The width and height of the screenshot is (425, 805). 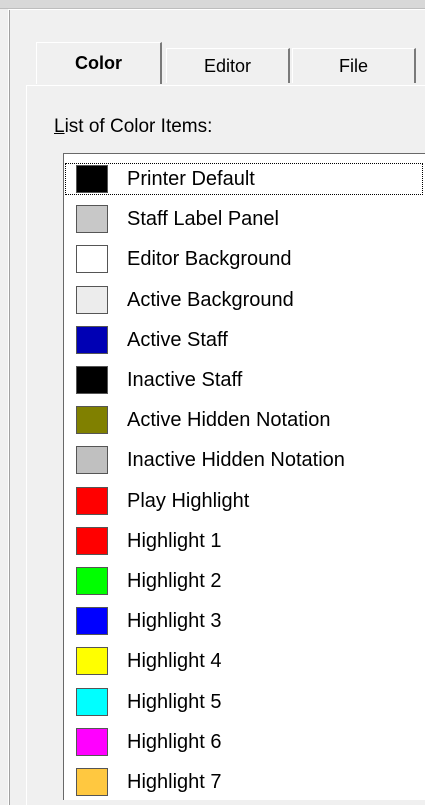 What do you see at coordinates (244, 581) in the screenshot?
I see `list-item: Highlight 2` at bounding box center [244, 581].